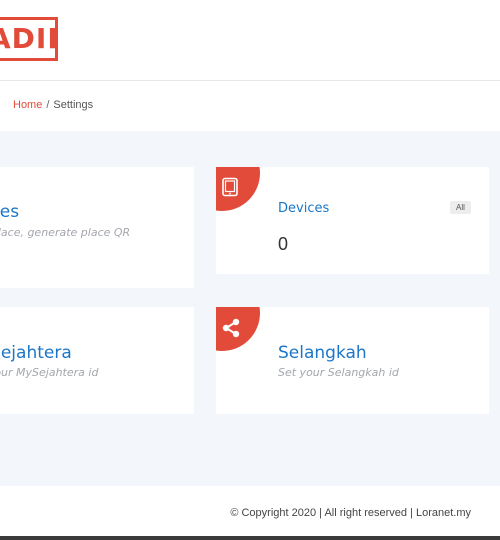 The height and width of the screenshot is (540, 500). What do you see at coordinates (231, 328) in the screenshot?
I see `share-icon` at bounding box center [231, 328].